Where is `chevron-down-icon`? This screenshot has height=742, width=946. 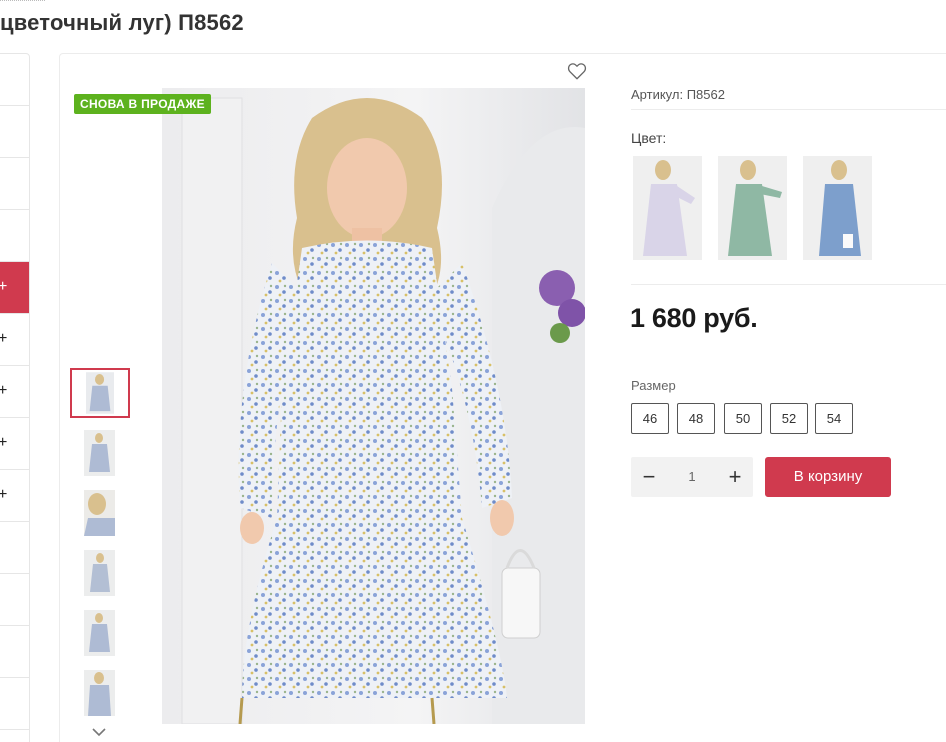
chevron-down-icon is located at coordinates (99, 732).